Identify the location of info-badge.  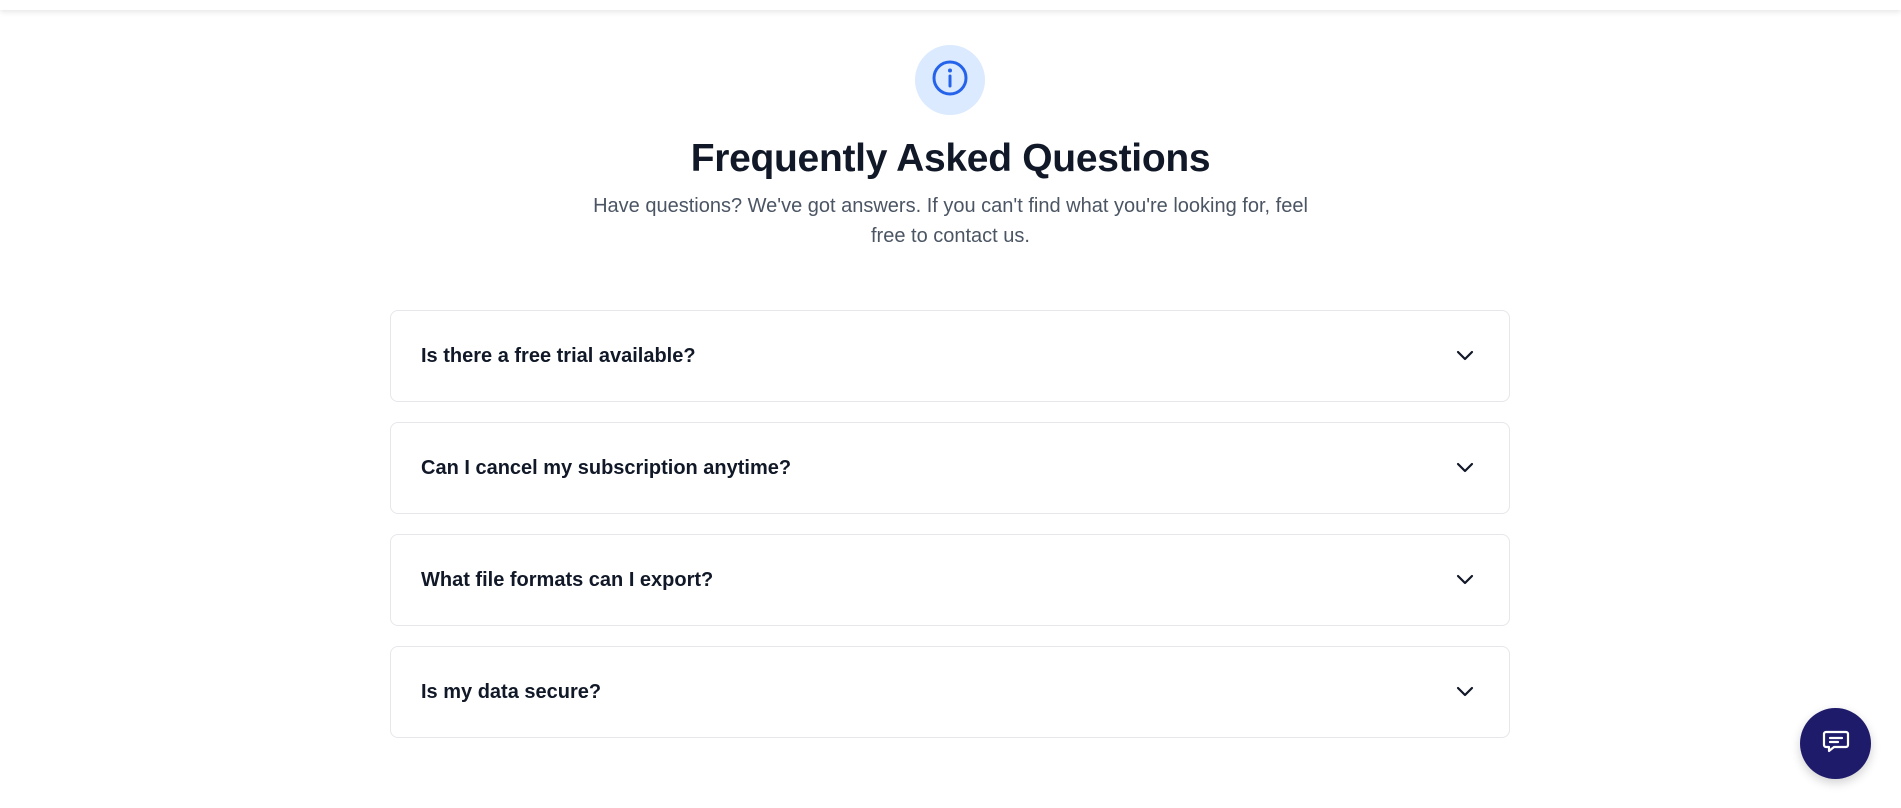
(950, 80).